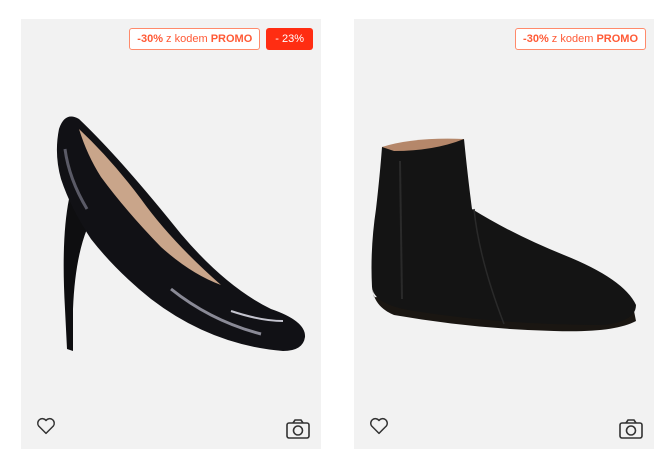 The image size is (670, 449). What do you see at coordinates (289, 39) in the screenshot?
I see `discount-badge: - 23%` at bounding box center [289, 39].